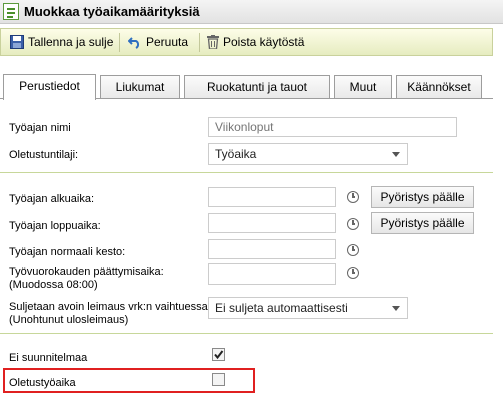  What do you see at coordinates (44, 155) in the screenshot?
I see `type-label: Oletustuntilaji:` at bounding box center [44, 155].